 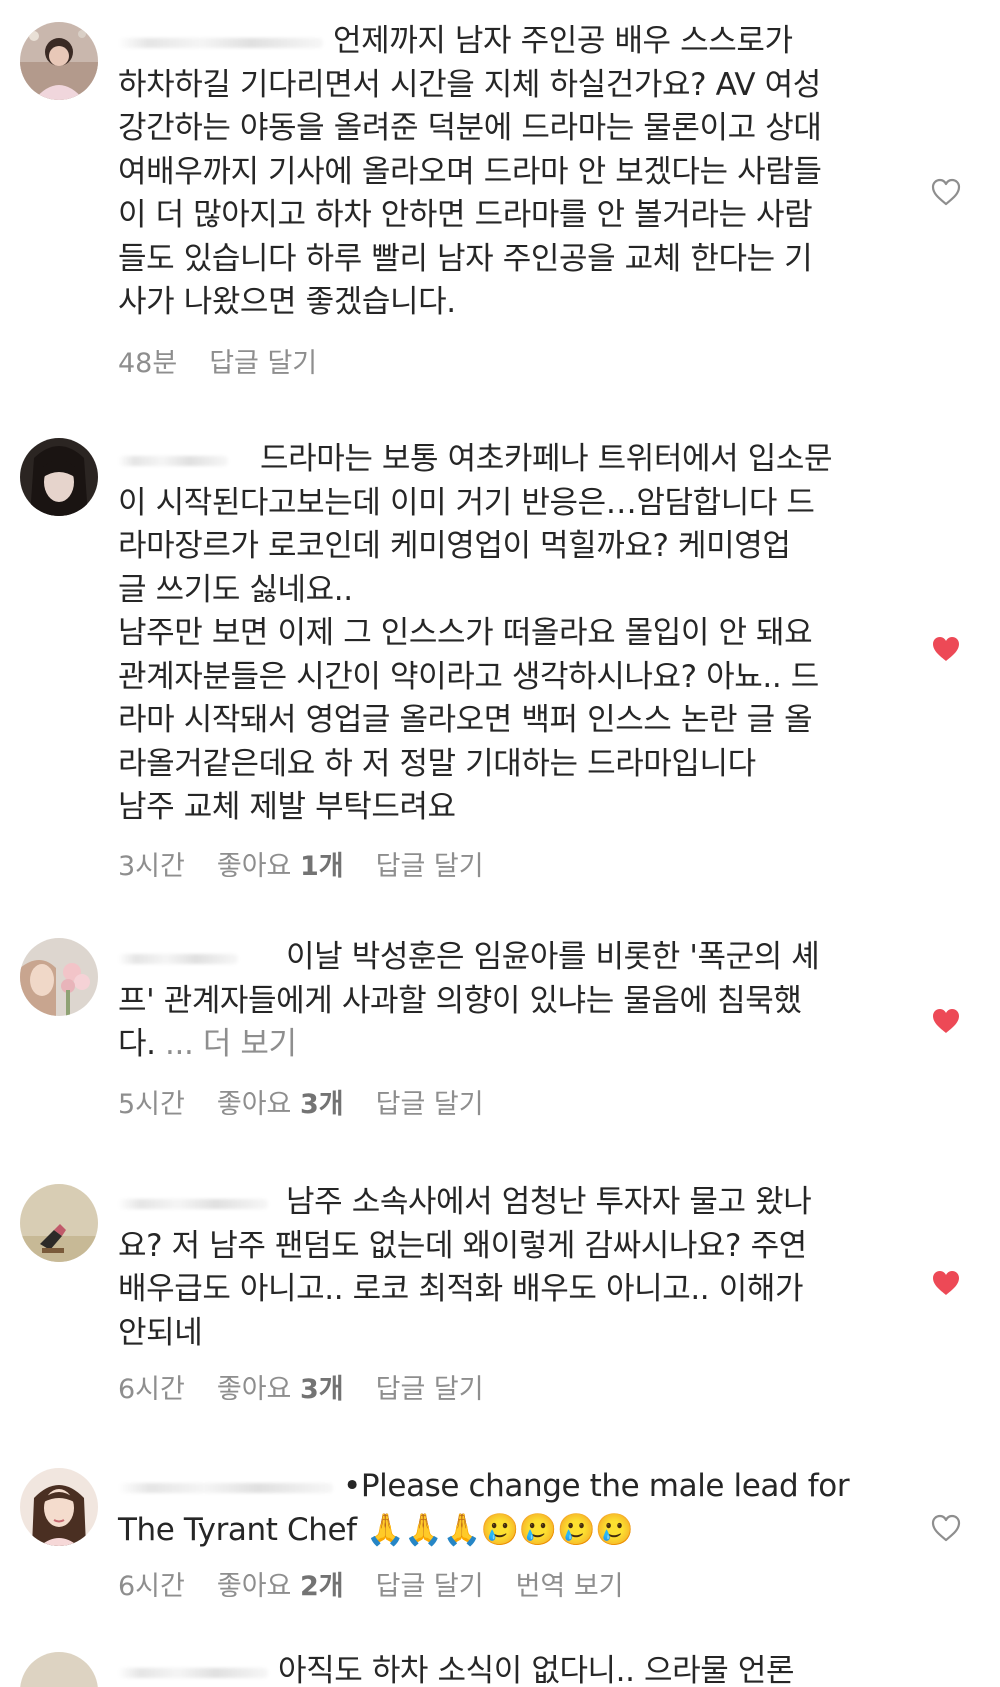 I want to click on comment-line: 글 쓰기도 싫네요.., so click(x=235, y=589).